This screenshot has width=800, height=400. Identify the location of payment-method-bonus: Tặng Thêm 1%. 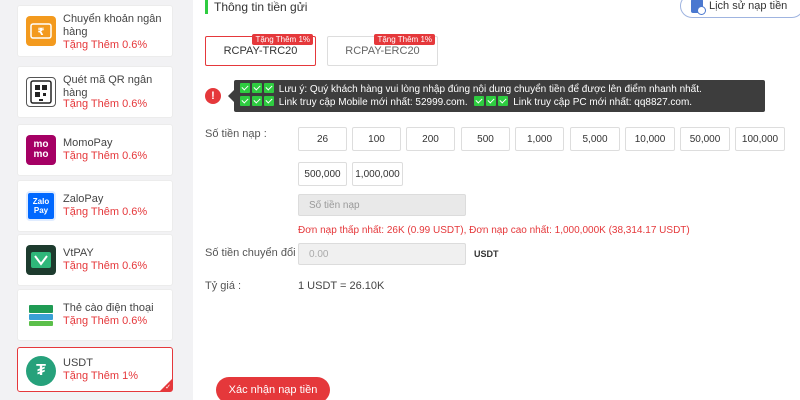
(101, 376).